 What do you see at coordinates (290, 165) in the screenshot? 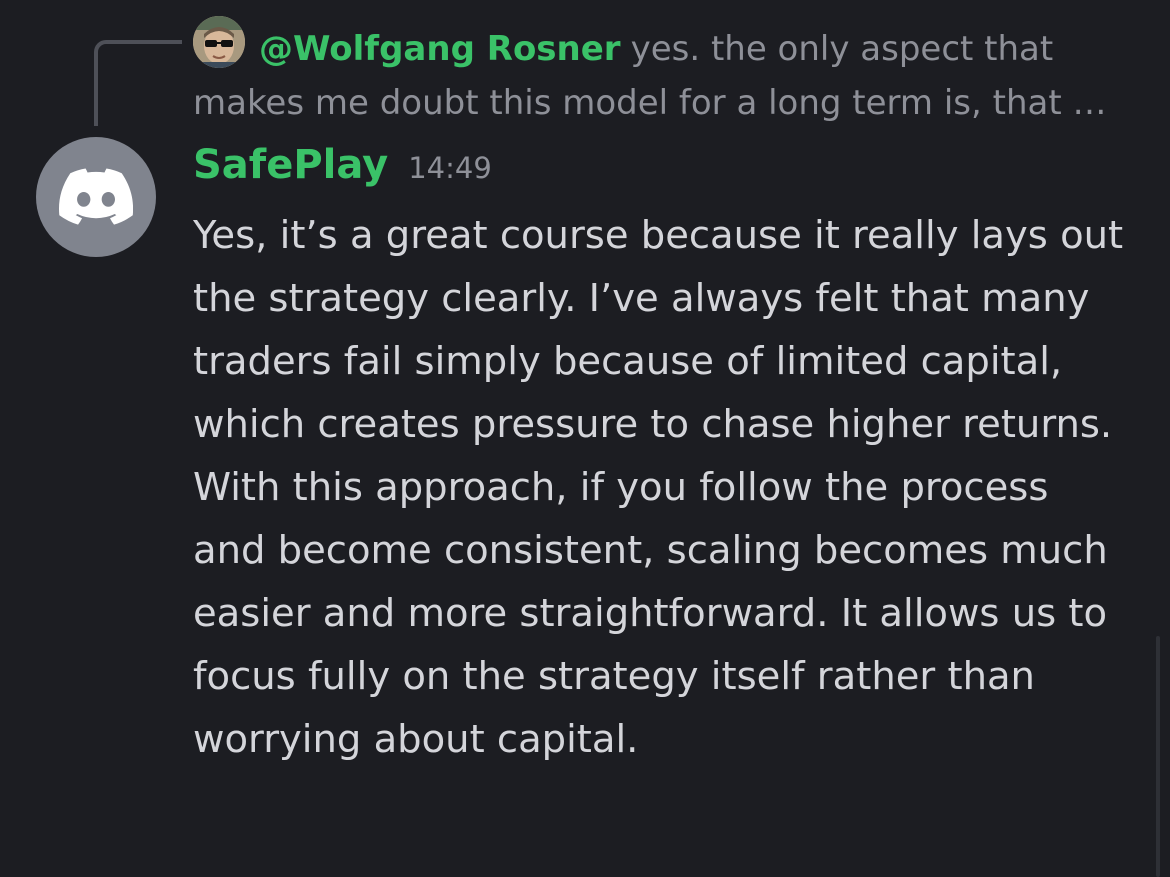
I see `author-name: SafePlay` at bounding box center [290, 165].